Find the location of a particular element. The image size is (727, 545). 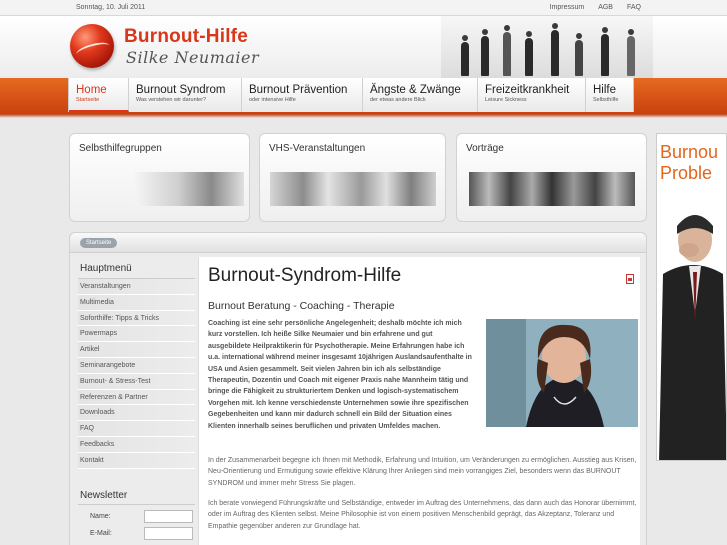

top-bar: Sonntag, 10. Juli 2011 Impressum AGB FAQ is located at coordinates (363, 8).